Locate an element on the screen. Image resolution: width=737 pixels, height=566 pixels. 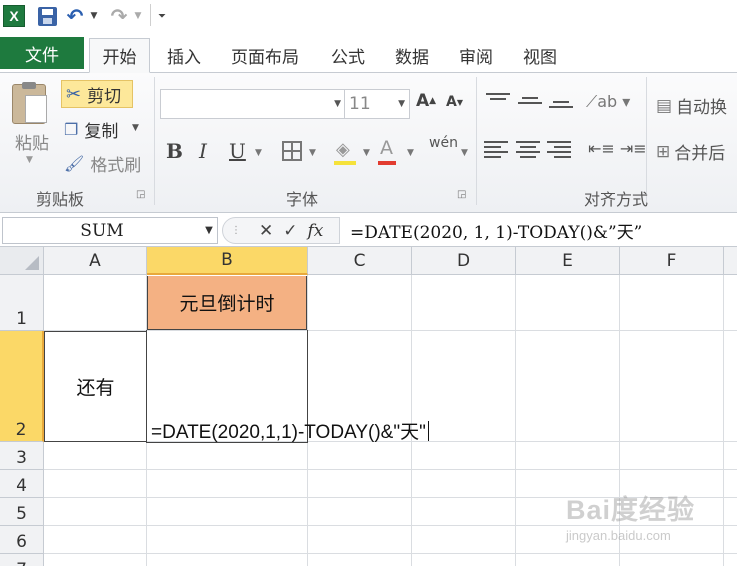
borders-dropdown-icon: ▼ is located at coordinates (312, 153).